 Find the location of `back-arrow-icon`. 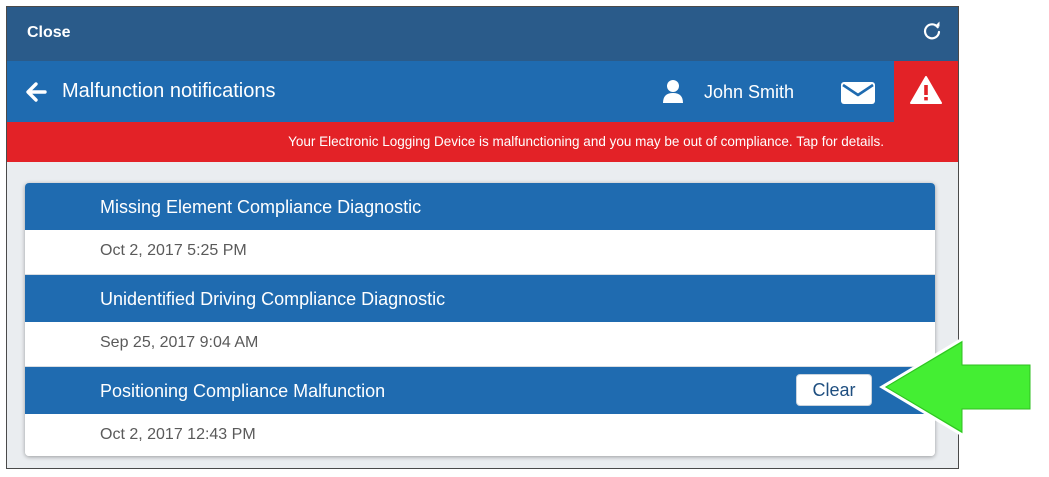

back-arrow-icon is located at coordinates (36, 92).